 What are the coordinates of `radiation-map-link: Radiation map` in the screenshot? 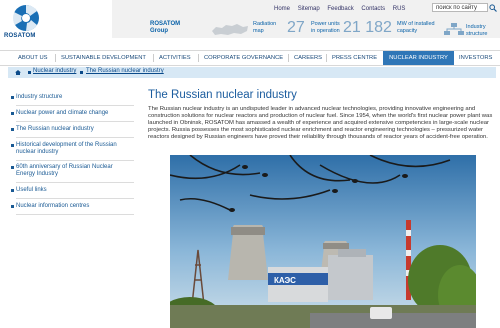 It's located at (264, 27).